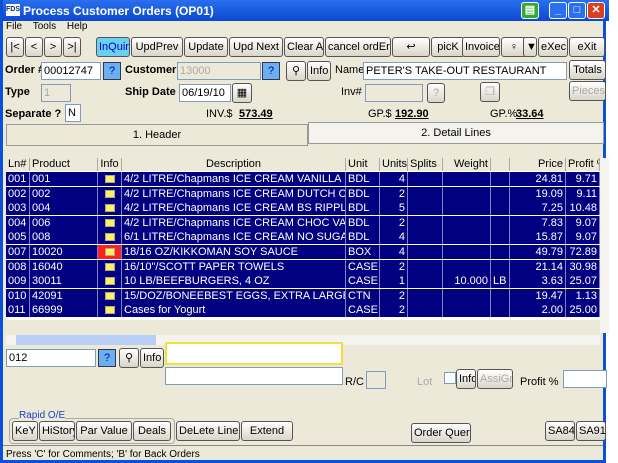  I want to click on column-header, so click(500, 164).